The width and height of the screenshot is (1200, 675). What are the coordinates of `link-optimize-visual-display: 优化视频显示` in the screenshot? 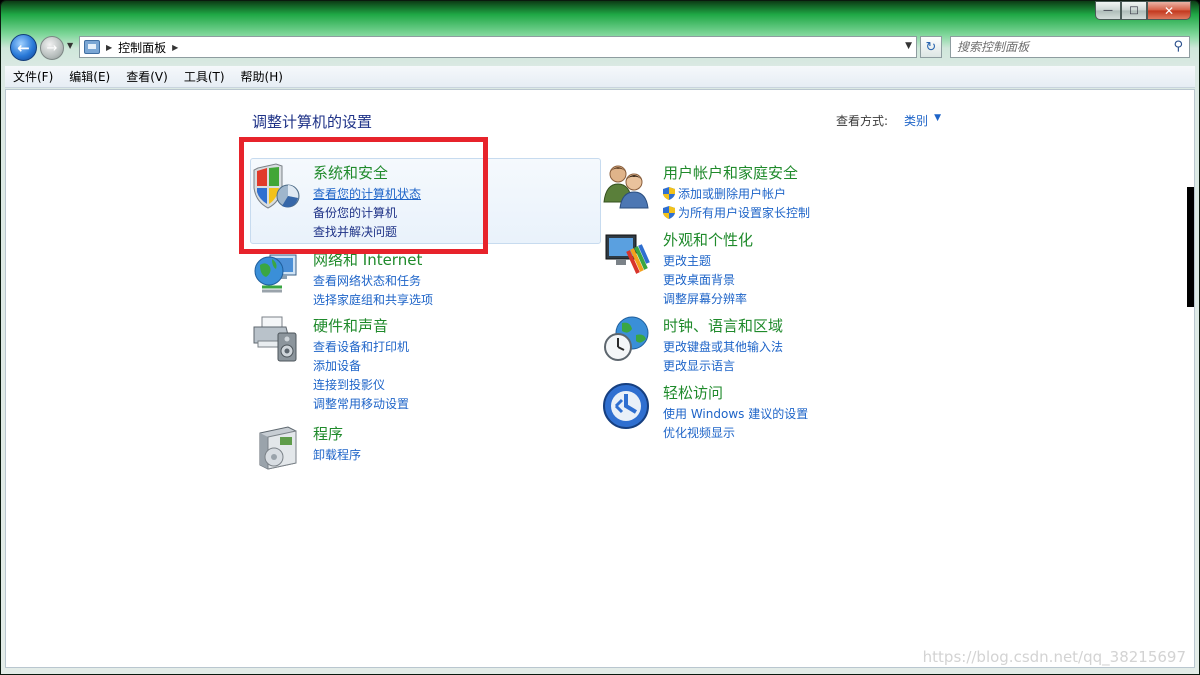 It's located at (735, 433).